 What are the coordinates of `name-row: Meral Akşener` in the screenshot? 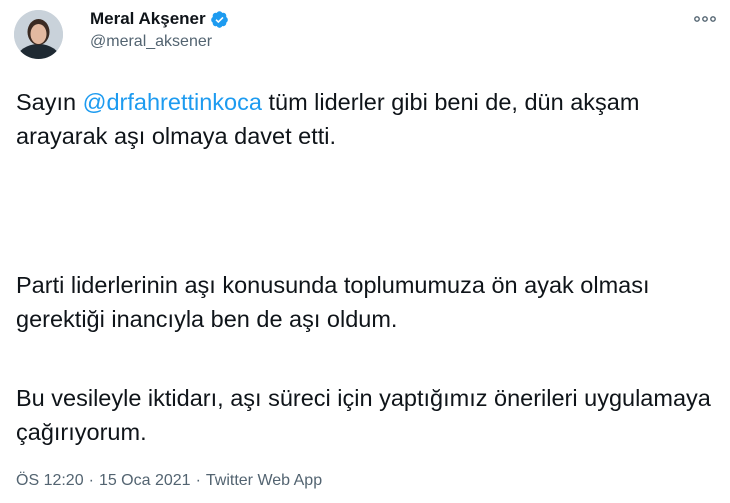 It's located at (159, 19).